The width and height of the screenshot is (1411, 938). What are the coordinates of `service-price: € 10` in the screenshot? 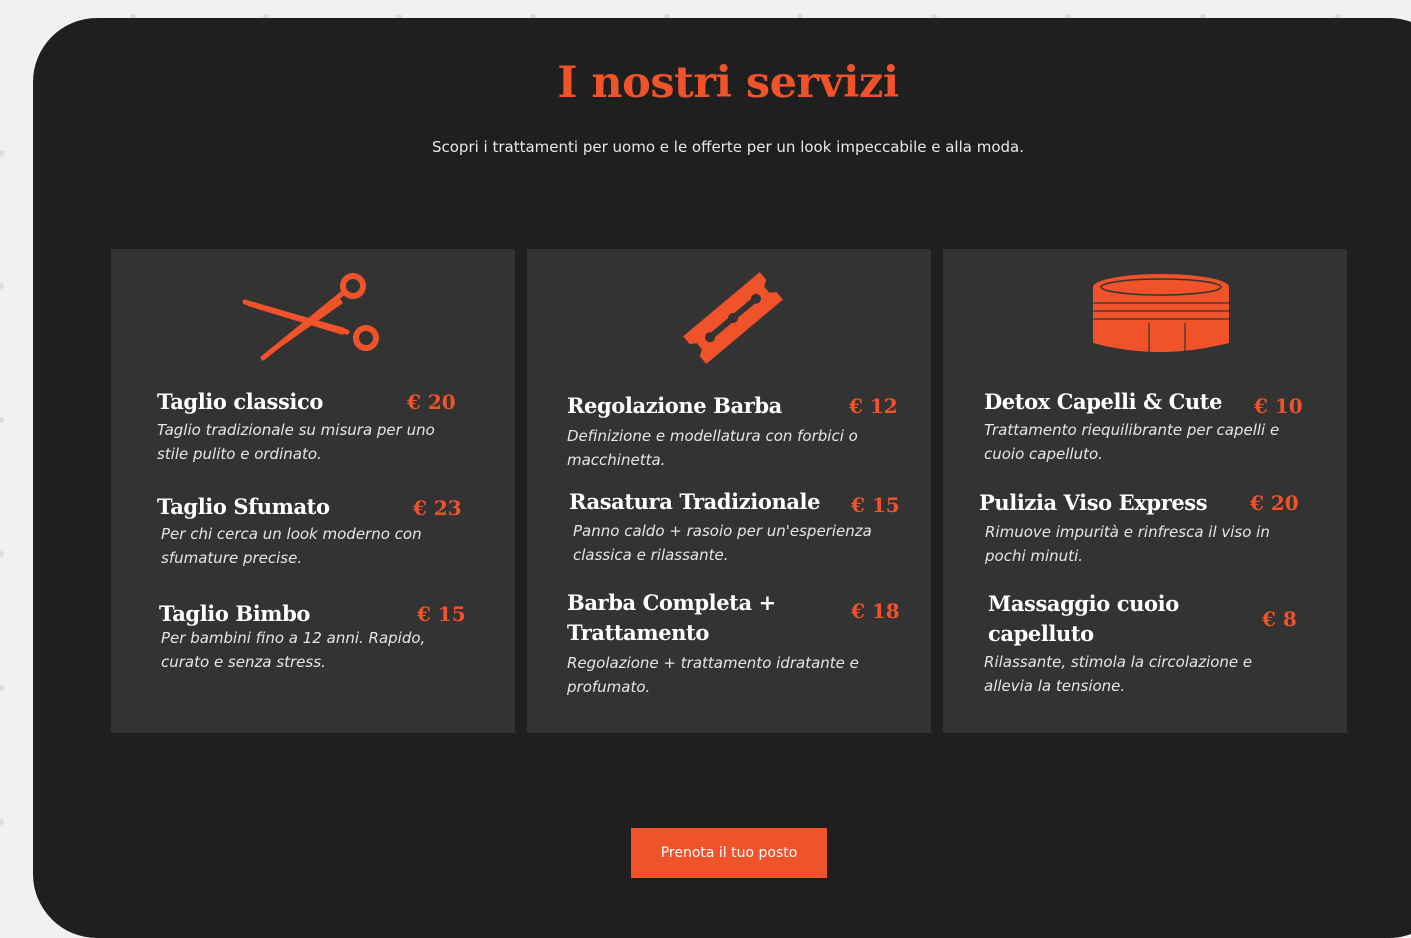 It's located at (1278, 406).